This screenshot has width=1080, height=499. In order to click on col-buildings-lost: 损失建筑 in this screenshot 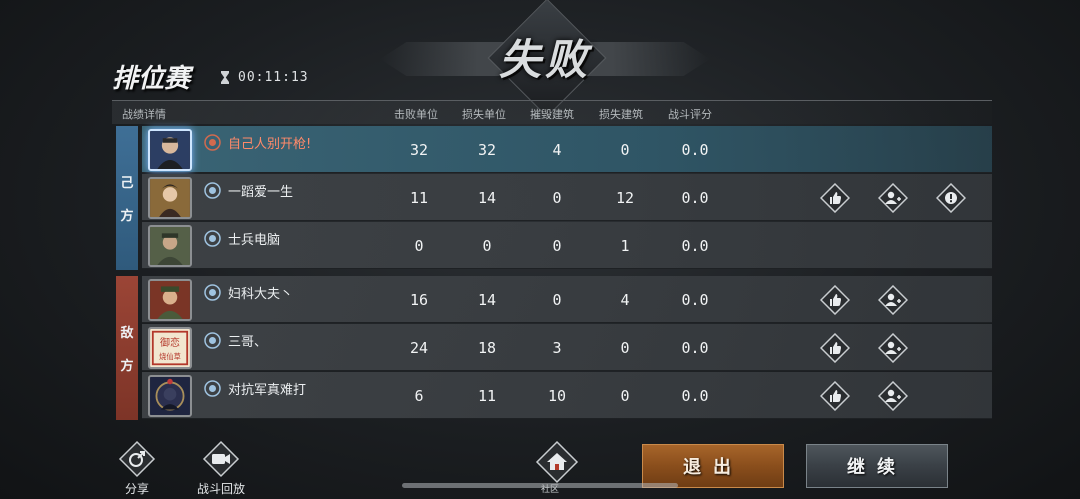, I will do `click(621, 114)`.